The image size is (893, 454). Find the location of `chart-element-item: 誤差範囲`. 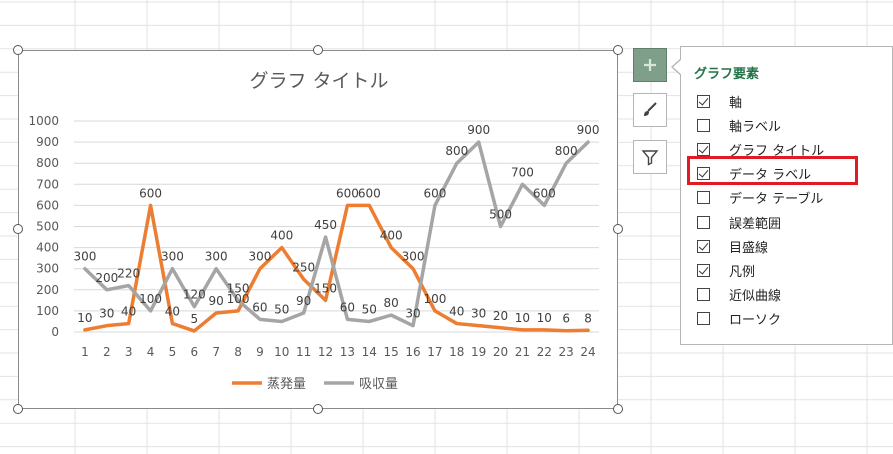

chart-element-item: 誤差範囲 is located at coordinates (739, 222).